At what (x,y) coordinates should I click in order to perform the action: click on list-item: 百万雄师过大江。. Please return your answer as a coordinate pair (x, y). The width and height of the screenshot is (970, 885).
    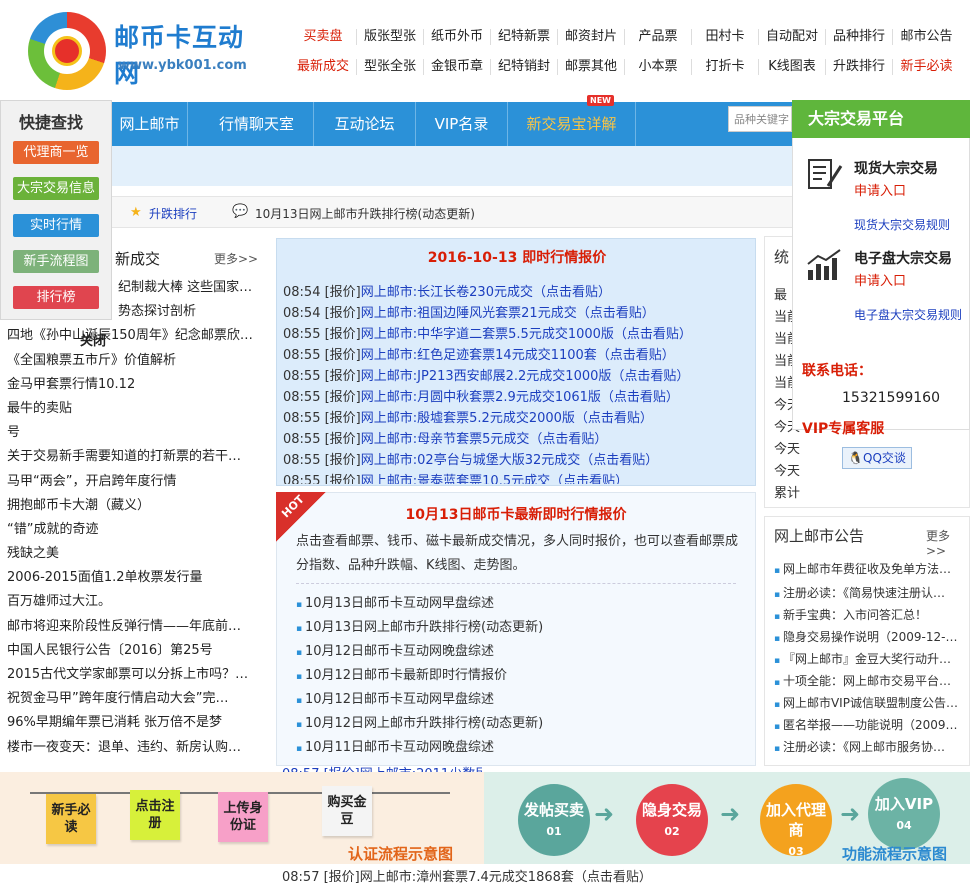
    Looking at the image, I should click on (134, 602).